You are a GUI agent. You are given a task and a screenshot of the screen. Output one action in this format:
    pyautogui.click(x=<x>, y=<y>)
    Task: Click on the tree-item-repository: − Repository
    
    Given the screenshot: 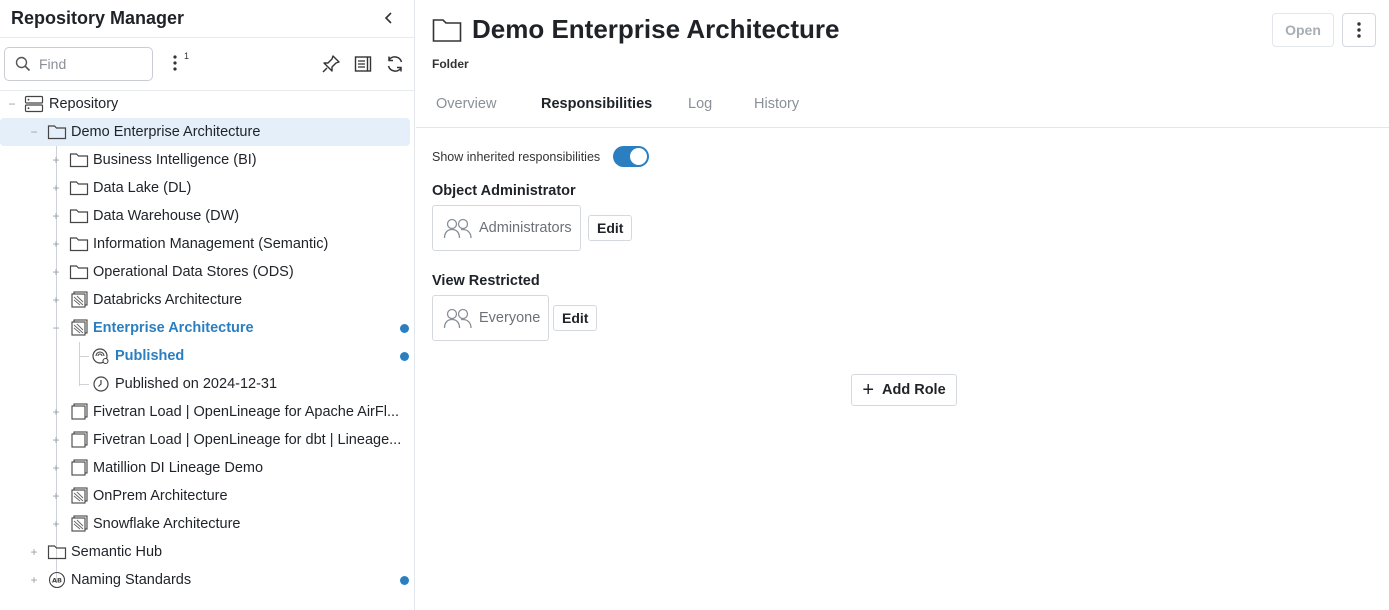 What is the action you would take?
    pyautogui.click(x=205, y=104)
    